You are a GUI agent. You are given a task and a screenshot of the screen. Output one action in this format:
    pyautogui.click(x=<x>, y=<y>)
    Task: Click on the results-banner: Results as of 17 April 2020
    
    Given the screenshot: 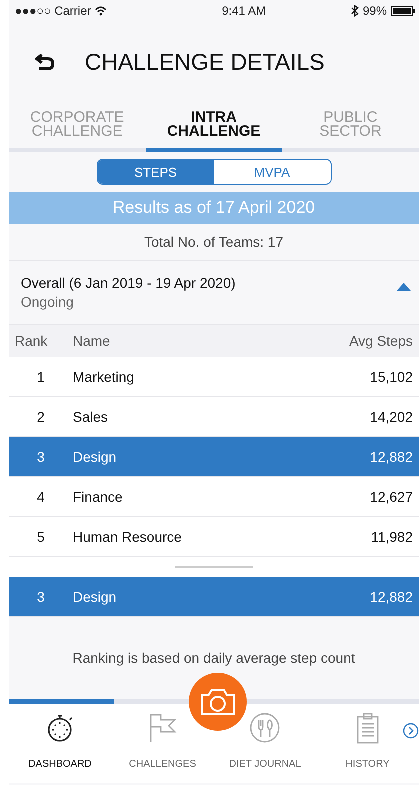 What is the action you would take?
    pyautogui.click(x=214, y=208)
    